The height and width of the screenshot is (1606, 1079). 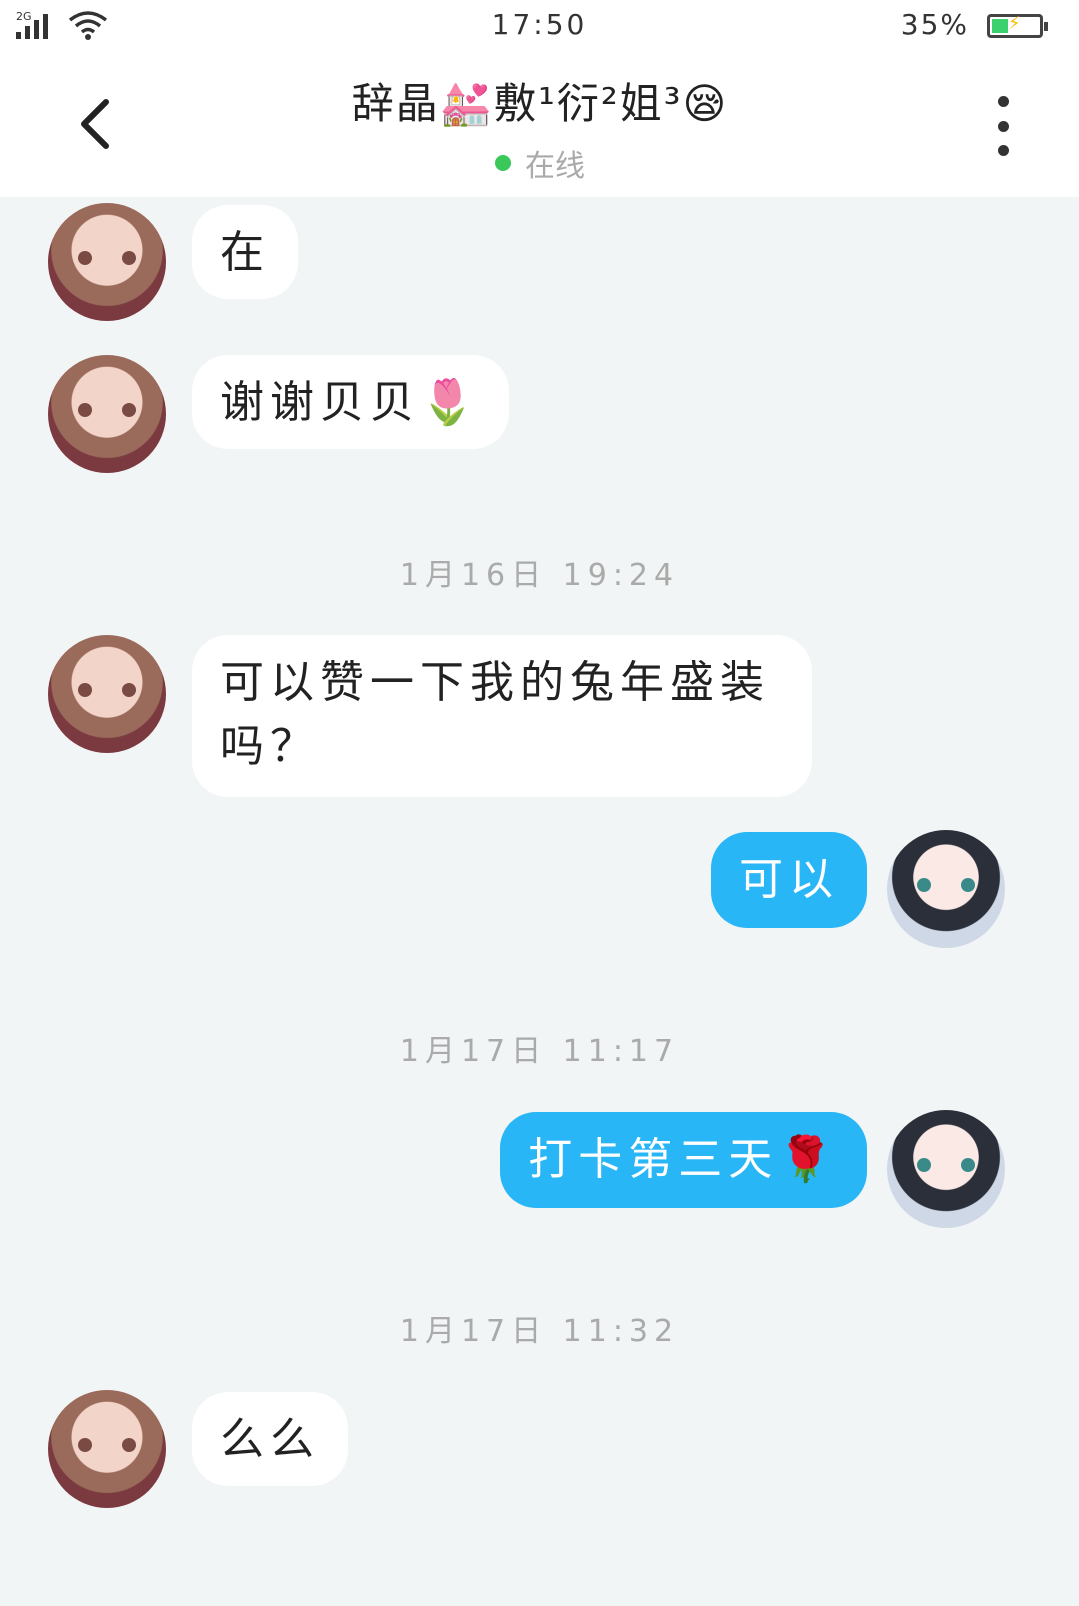 I want to click on contact-info: 辞晶💒敷¹衍²姐³😪 在线, so click(x=540, y=127).